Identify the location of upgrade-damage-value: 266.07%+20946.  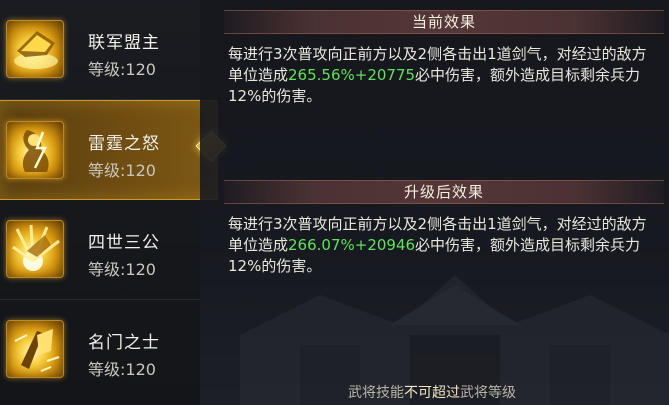
(352, 245).